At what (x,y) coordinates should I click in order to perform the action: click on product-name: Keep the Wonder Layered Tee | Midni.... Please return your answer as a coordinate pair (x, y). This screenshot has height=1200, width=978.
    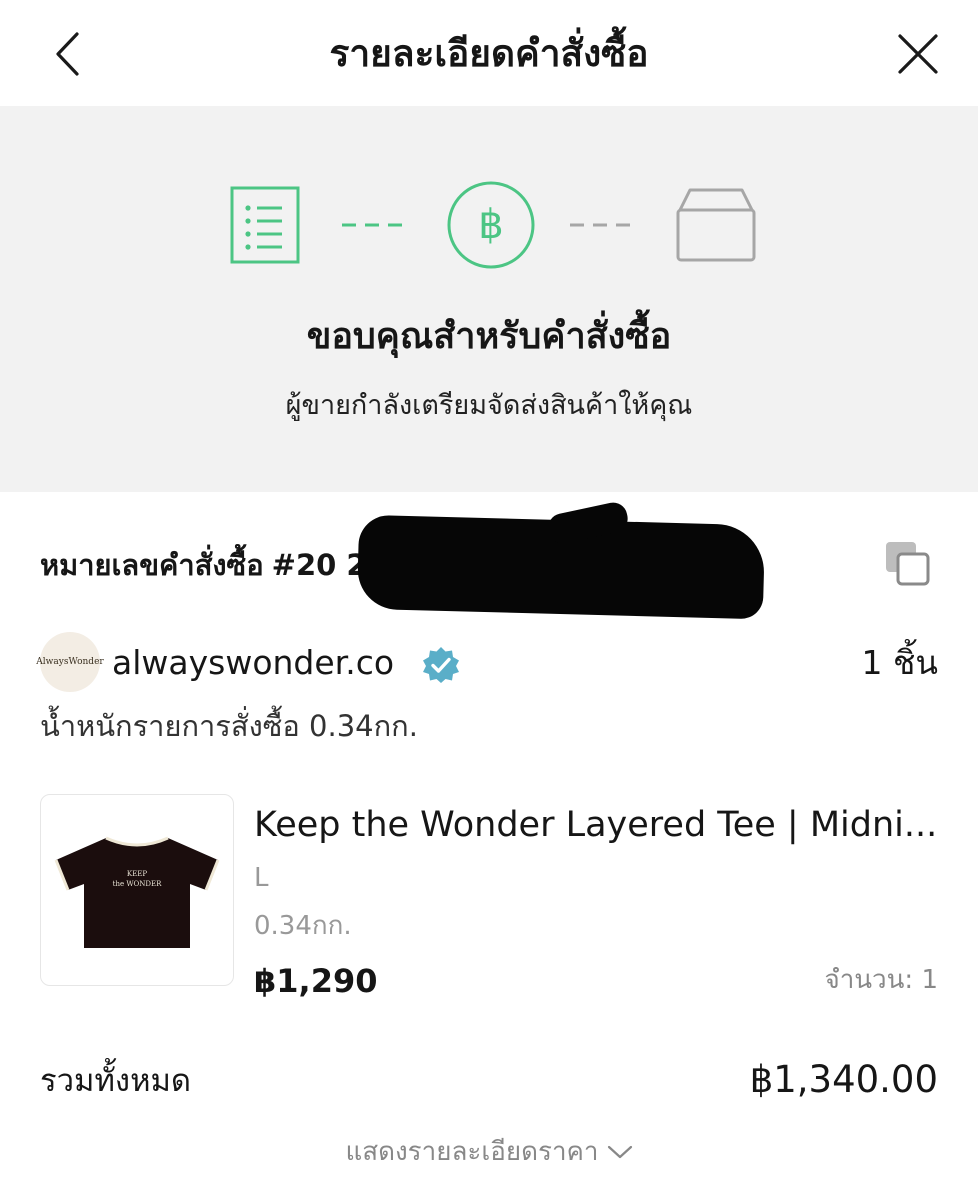
    Looking at the image, I should click on (596, 825).